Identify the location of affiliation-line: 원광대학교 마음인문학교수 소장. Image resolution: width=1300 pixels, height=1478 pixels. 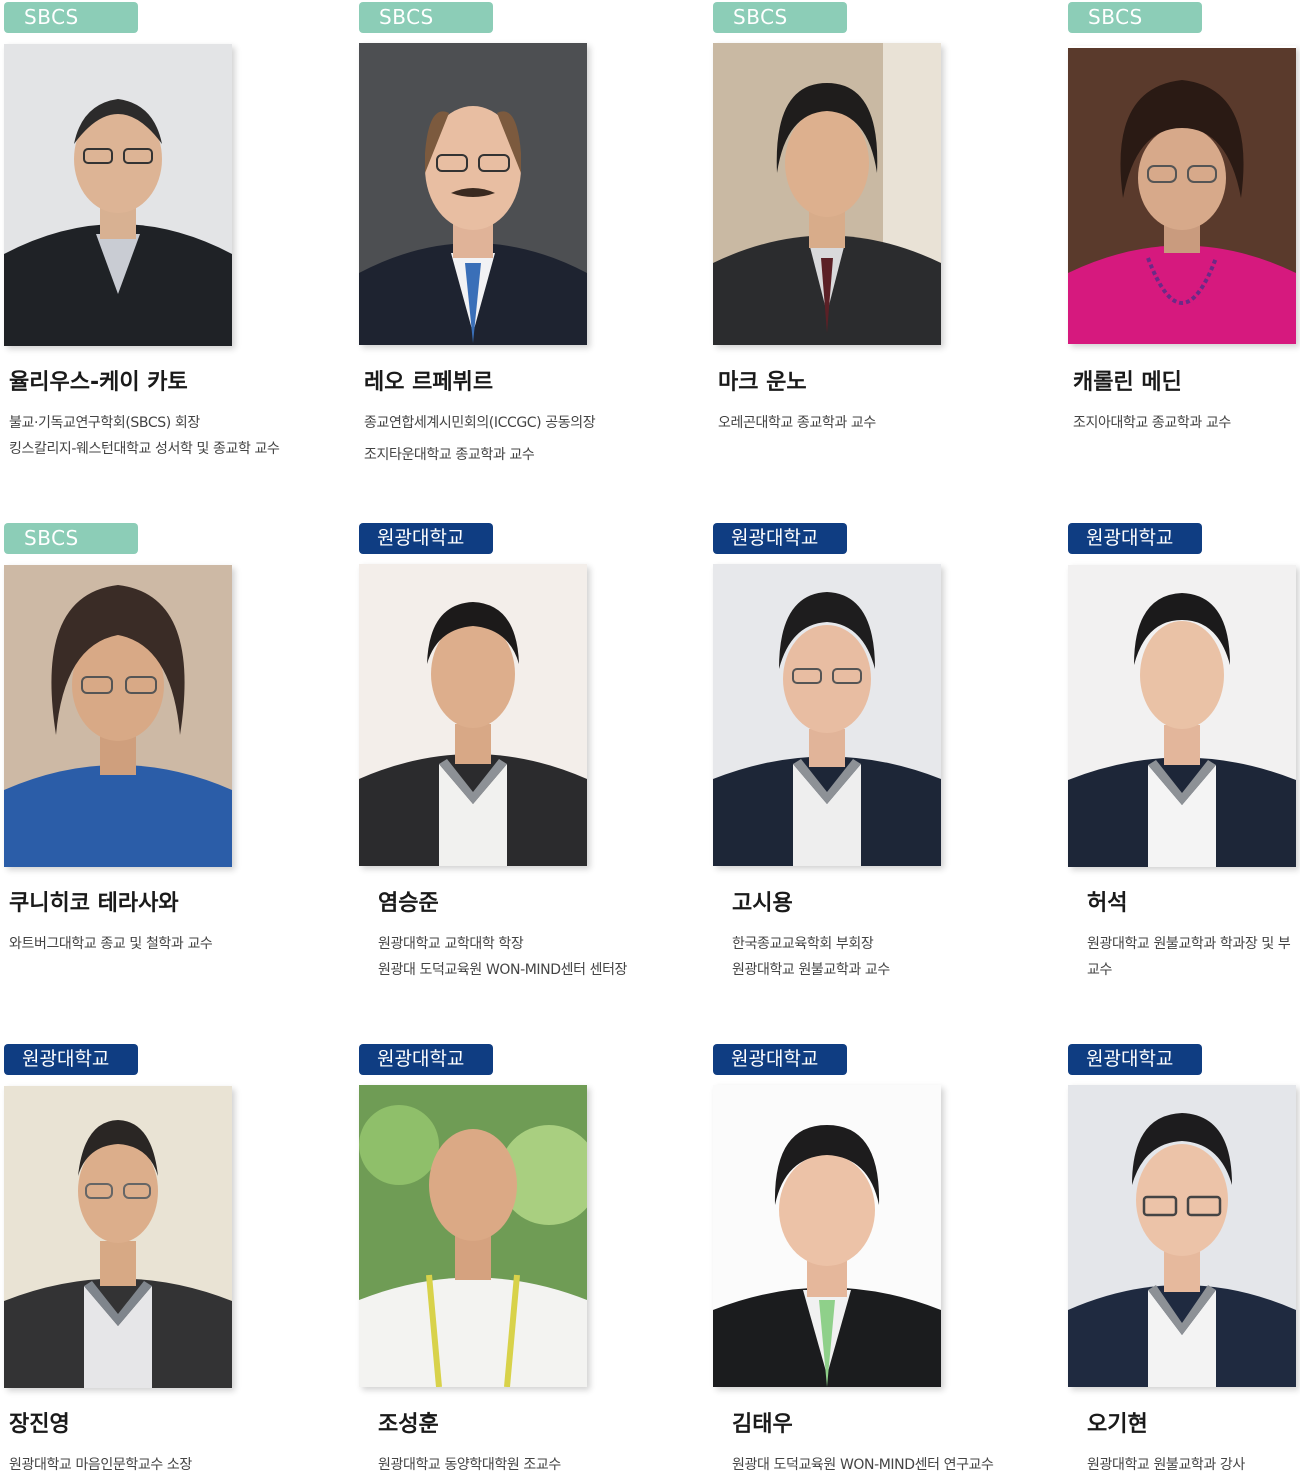
(100, 1465).